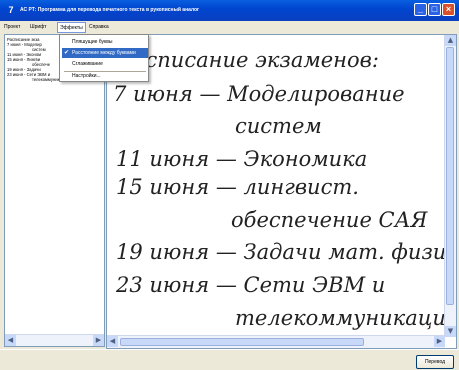 The image size is (459, 370). I want to click on menu-help: Справка, so click(99, 27).